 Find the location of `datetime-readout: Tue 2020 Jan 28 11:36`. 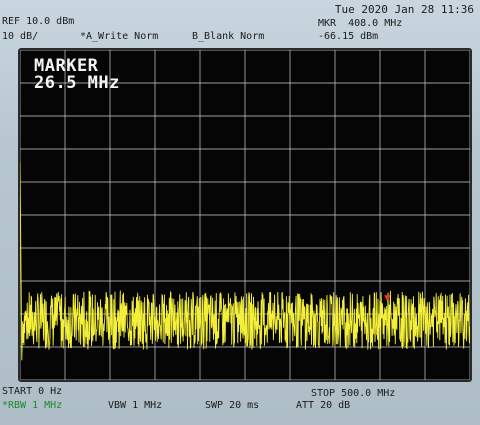

datetime-readout: Tue 2020 Jan 28 11:36 is located at coordinates (404, 9).